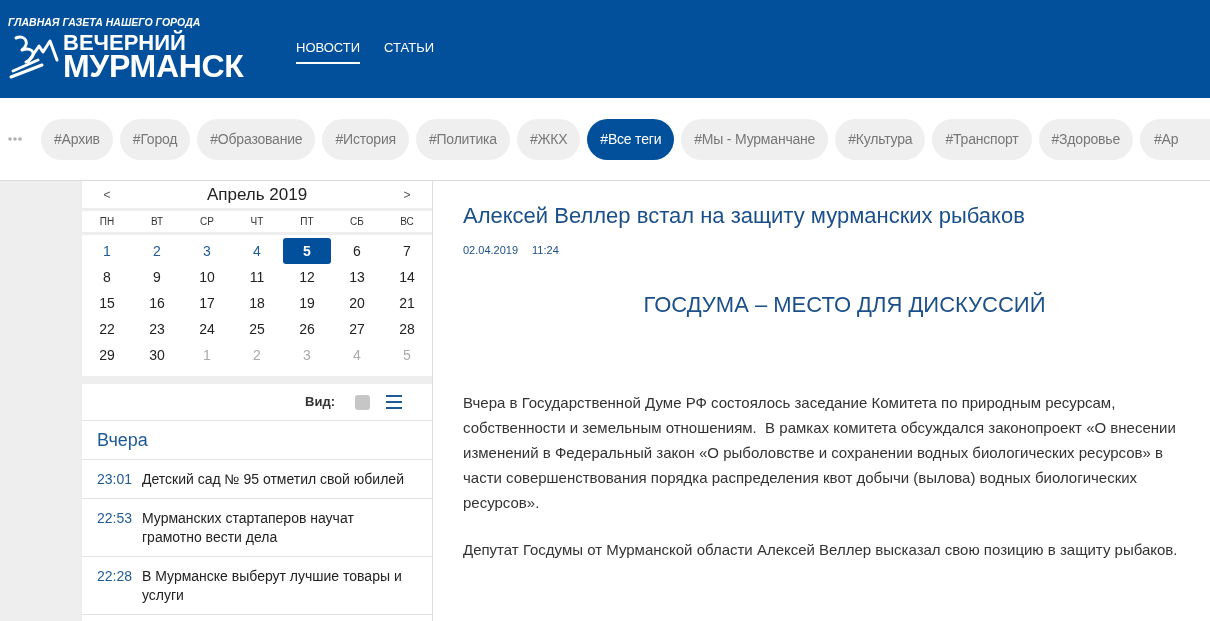 This screenshot has height=621, width=1210. What do you see at coordinates (77, 139) in the screenshot?
I see `tag-button: #Архив` at bounding box center [77, 139].